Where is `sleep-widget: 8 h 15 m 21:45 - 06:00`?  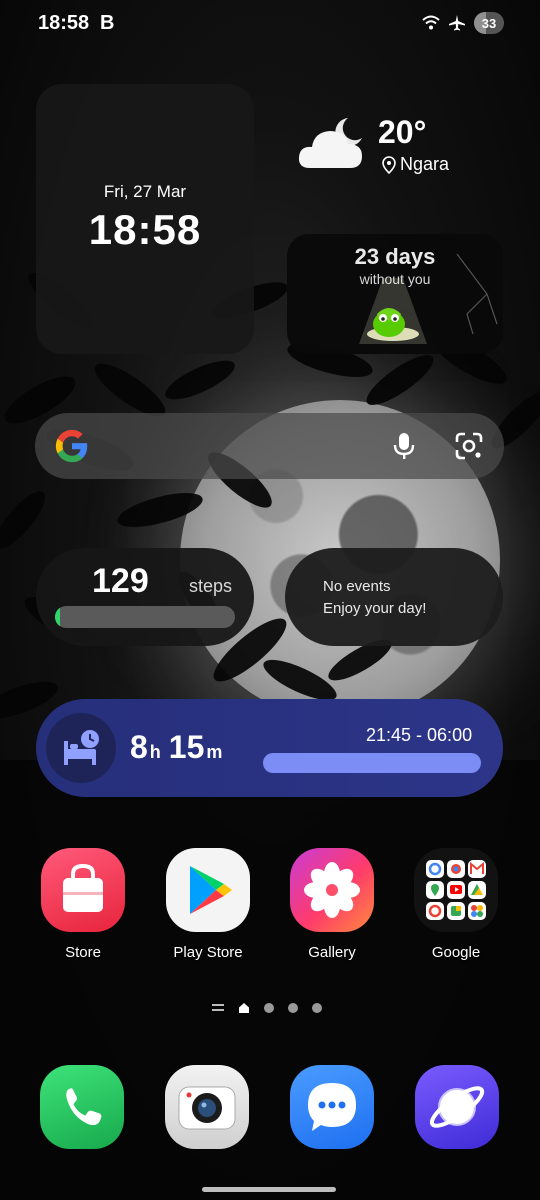 sleep-widget: 8 h 15 m 21:45 - 06:00 is located at coordinates (269, 748).